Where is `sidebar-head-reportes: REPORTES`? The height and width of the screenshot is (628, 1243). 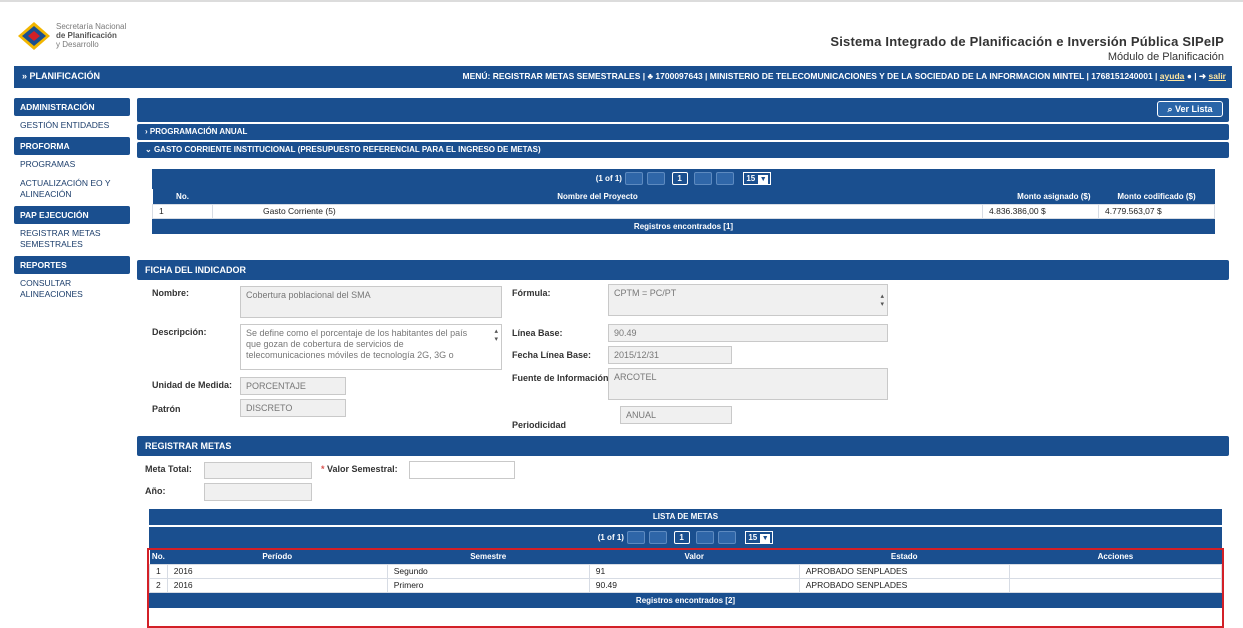
sidebar-head-reportes: REPORTES is located at coordinates (72, 265).